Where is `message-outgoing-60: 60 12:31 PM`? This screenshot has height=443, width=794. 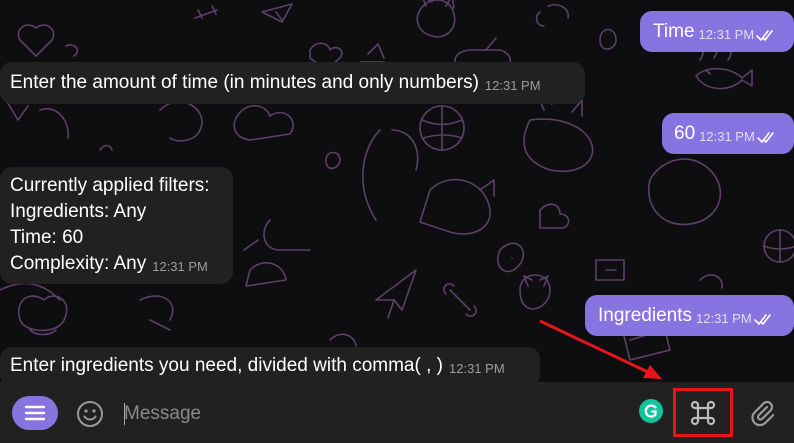 message-outgoing-60: 60 12:31 PM is located at coordinates (728, 133).